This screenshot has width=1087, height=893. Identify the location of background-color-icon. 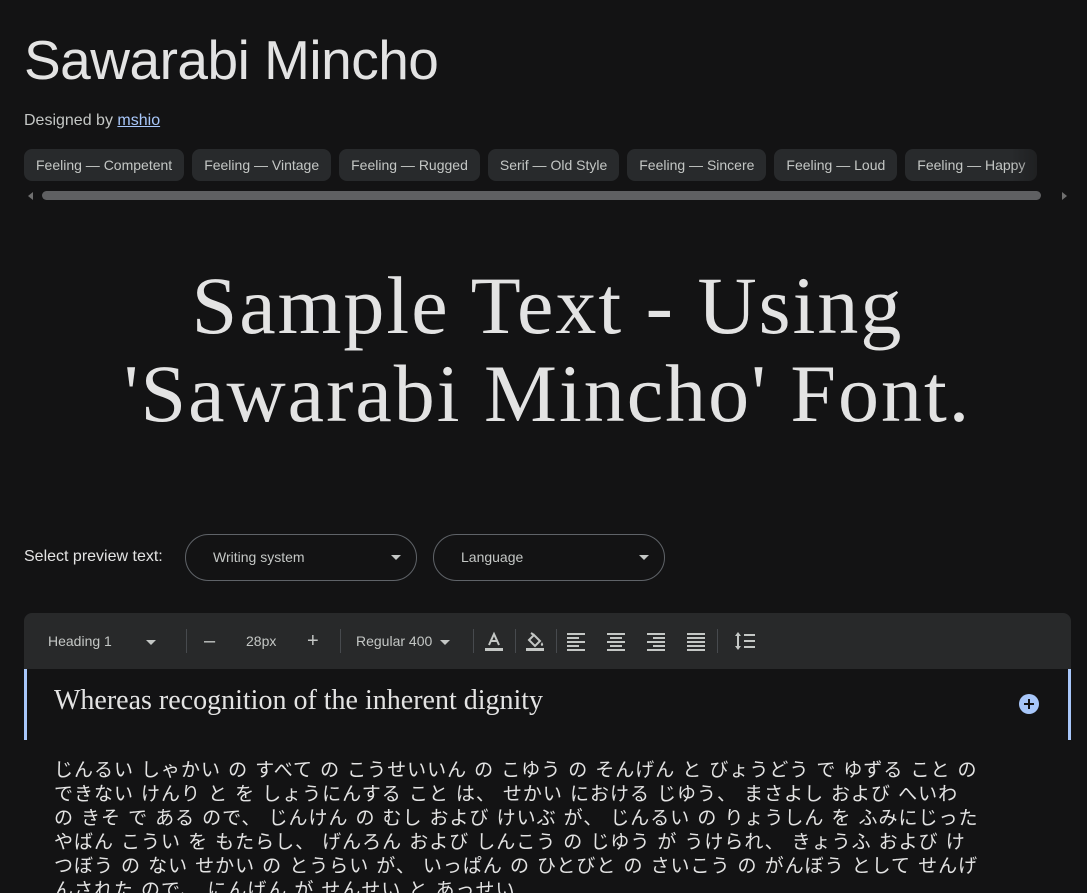
(535, 641).